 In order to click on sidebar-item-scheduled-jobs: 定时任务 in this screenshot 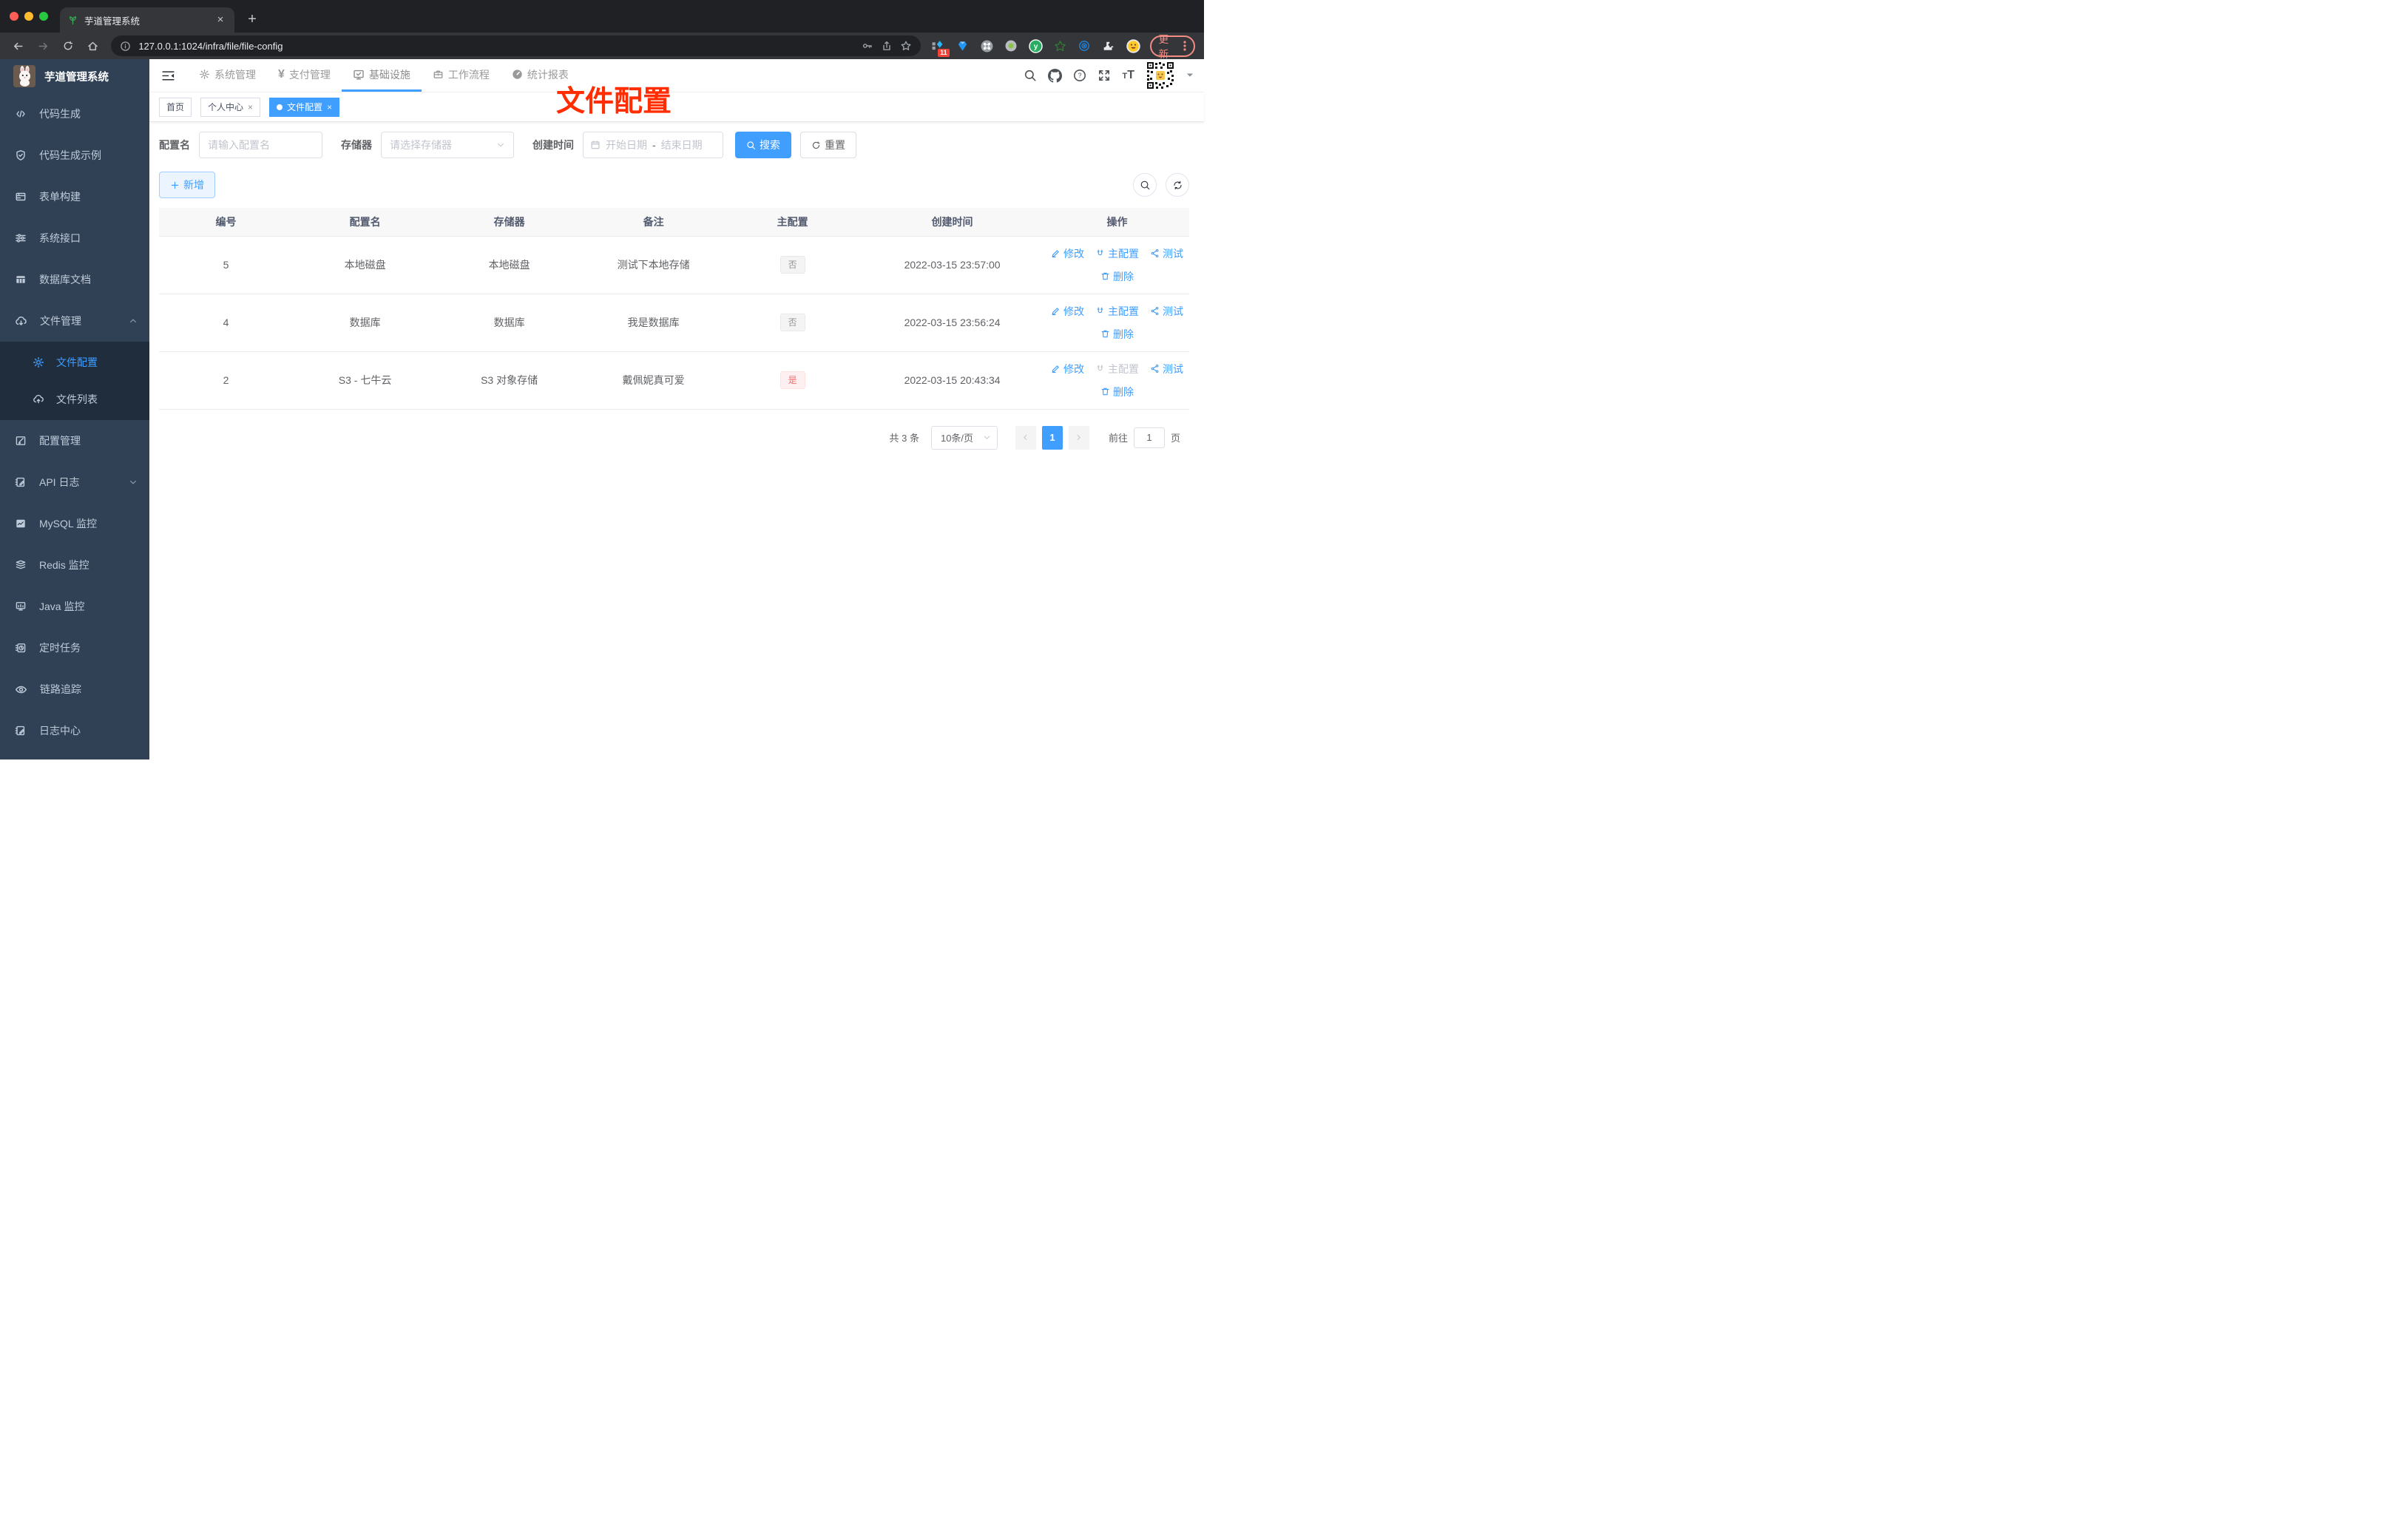, I will do `click(74, 648)`.